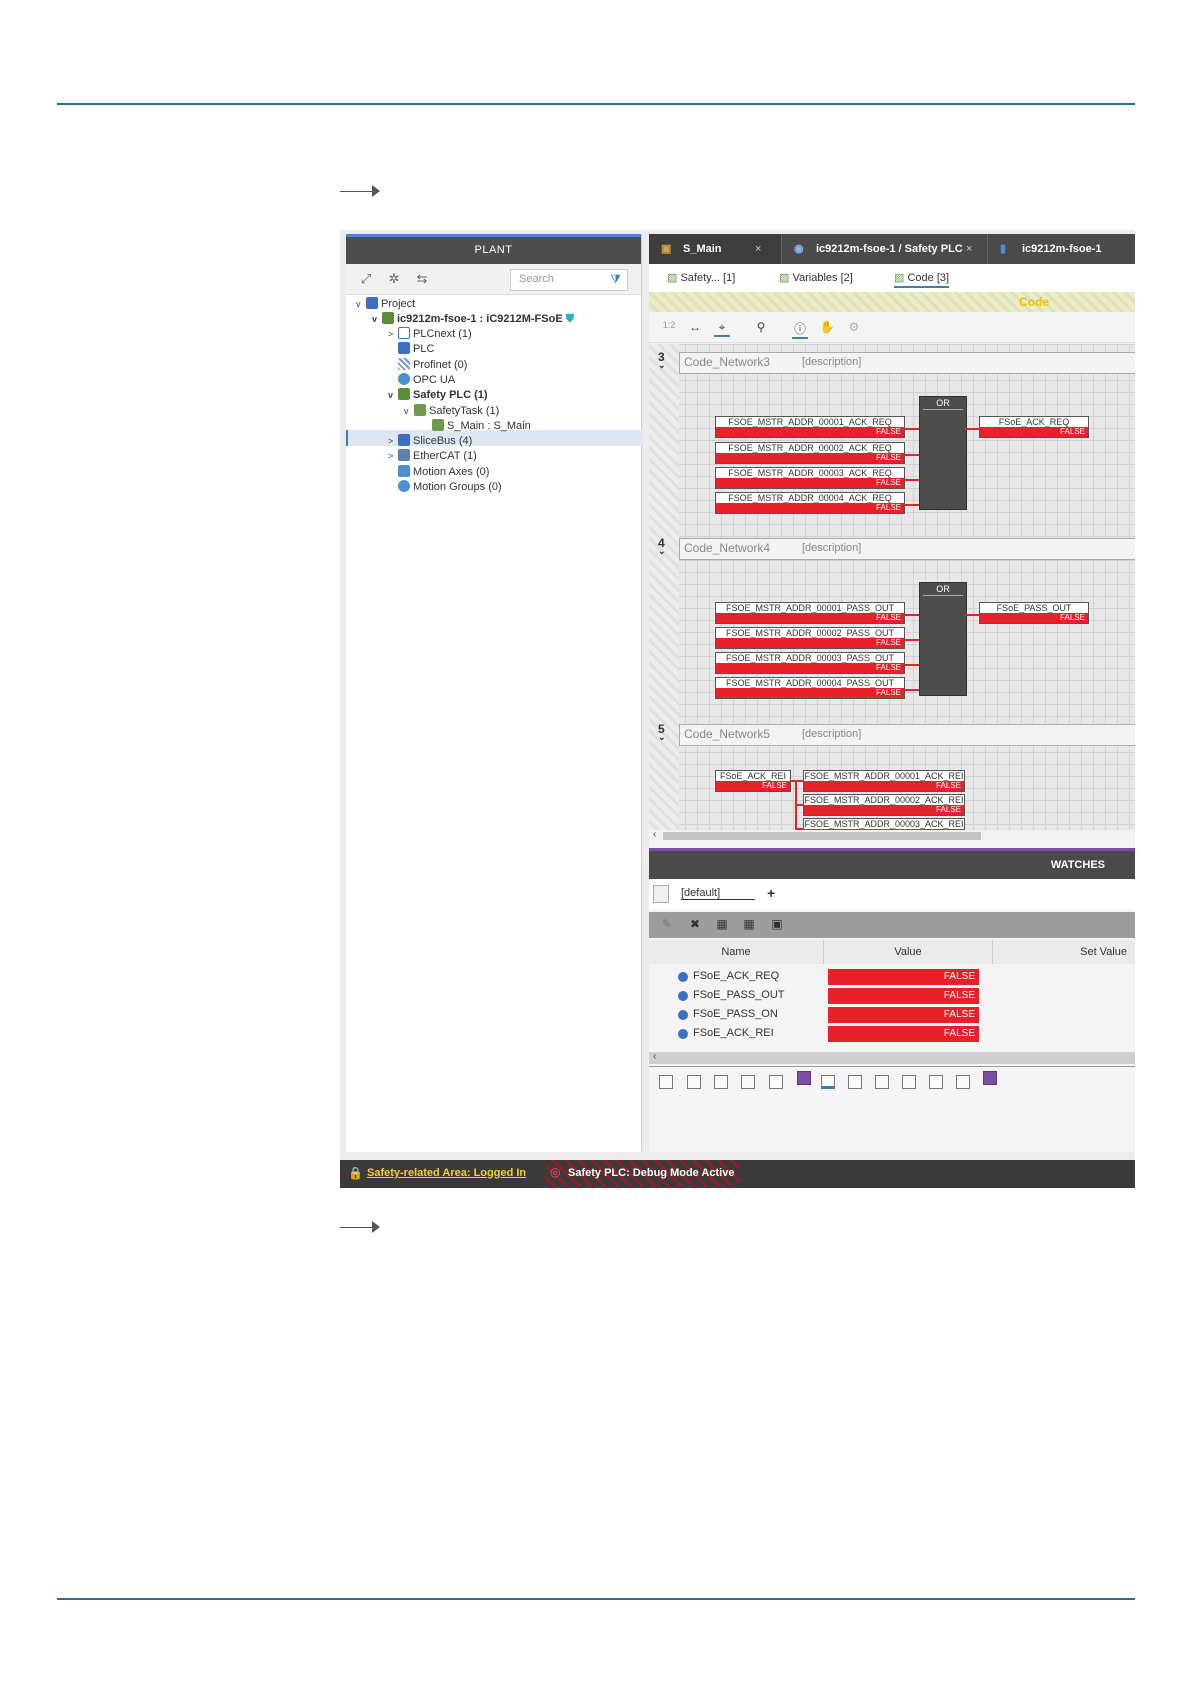 This screenshot has height=1684, width=1191. What do you see at coordinates (473, 319) in the screenshot?
I see `tree-item-device: v ic9212m-fsoe-1 : iC9212M-FSoE ⛊` at bounding box center [473, 319].